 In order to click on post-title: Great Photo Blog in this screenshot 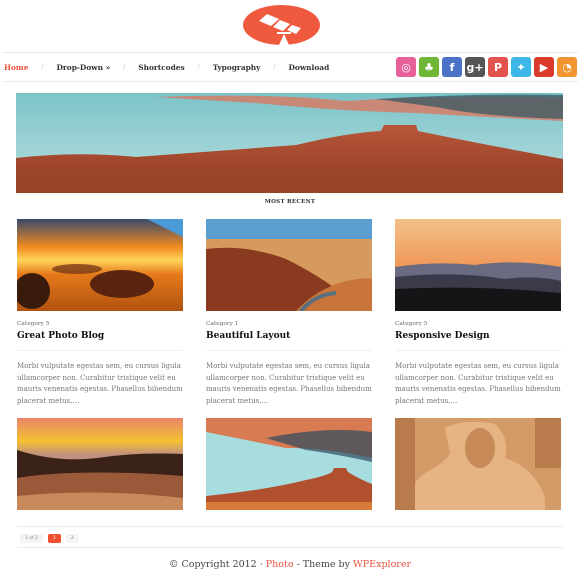, I will do `click(100, 336)`.